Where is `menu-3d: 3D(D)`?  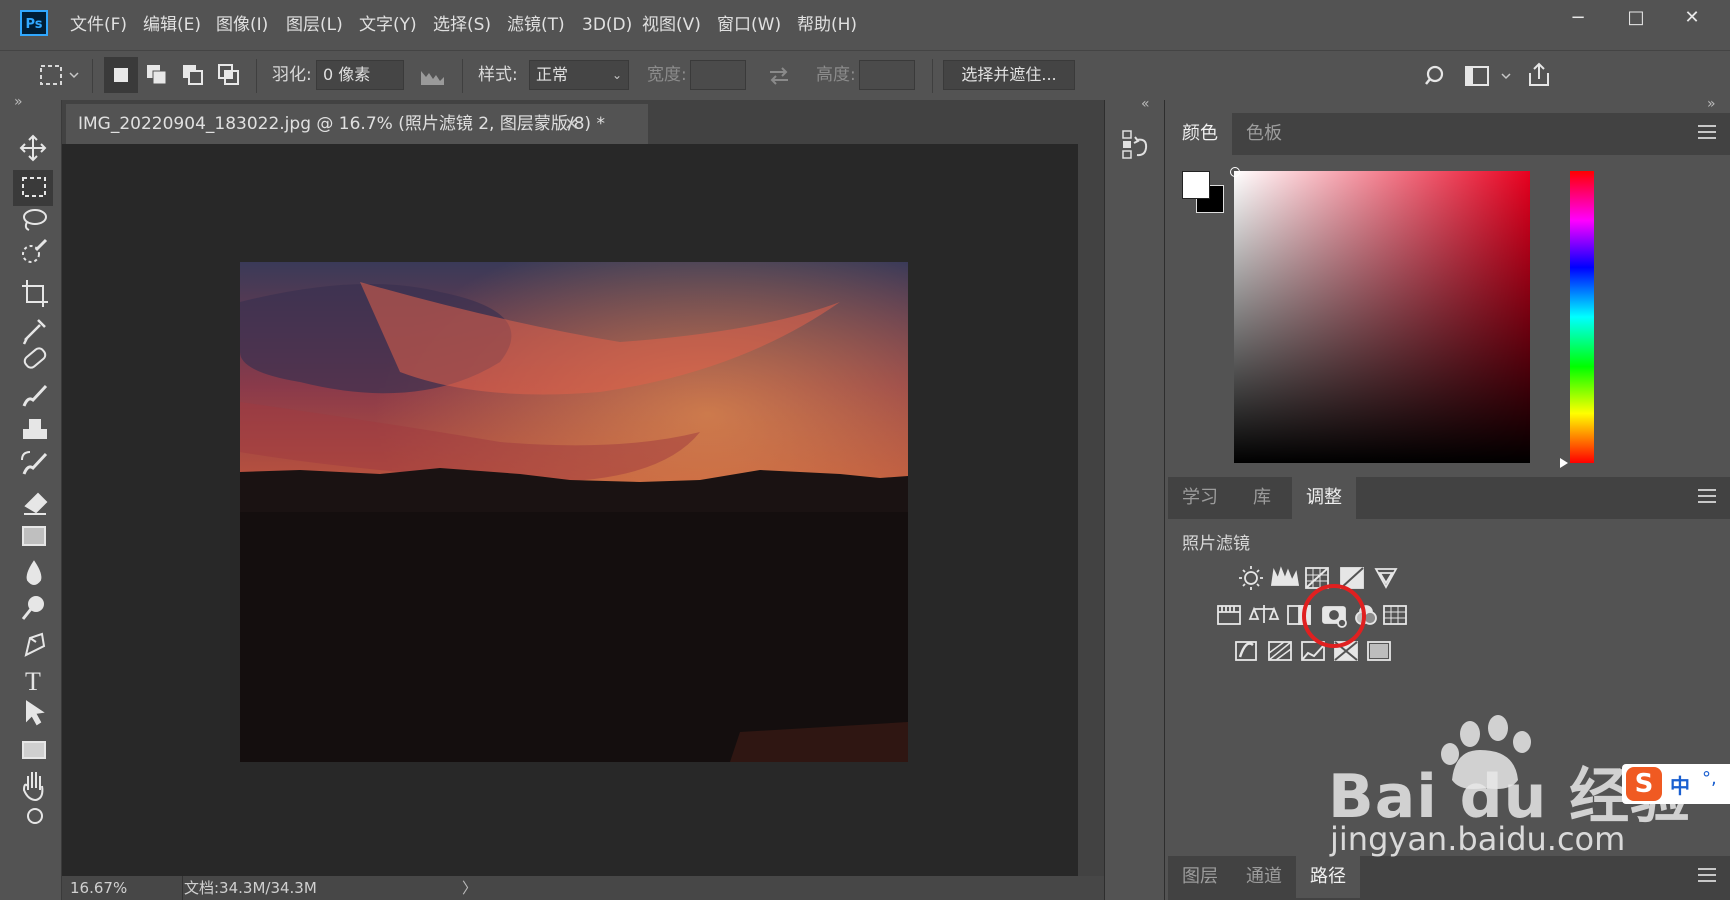 menu-3d: 3D(D) is located at coordinates (607, 25).